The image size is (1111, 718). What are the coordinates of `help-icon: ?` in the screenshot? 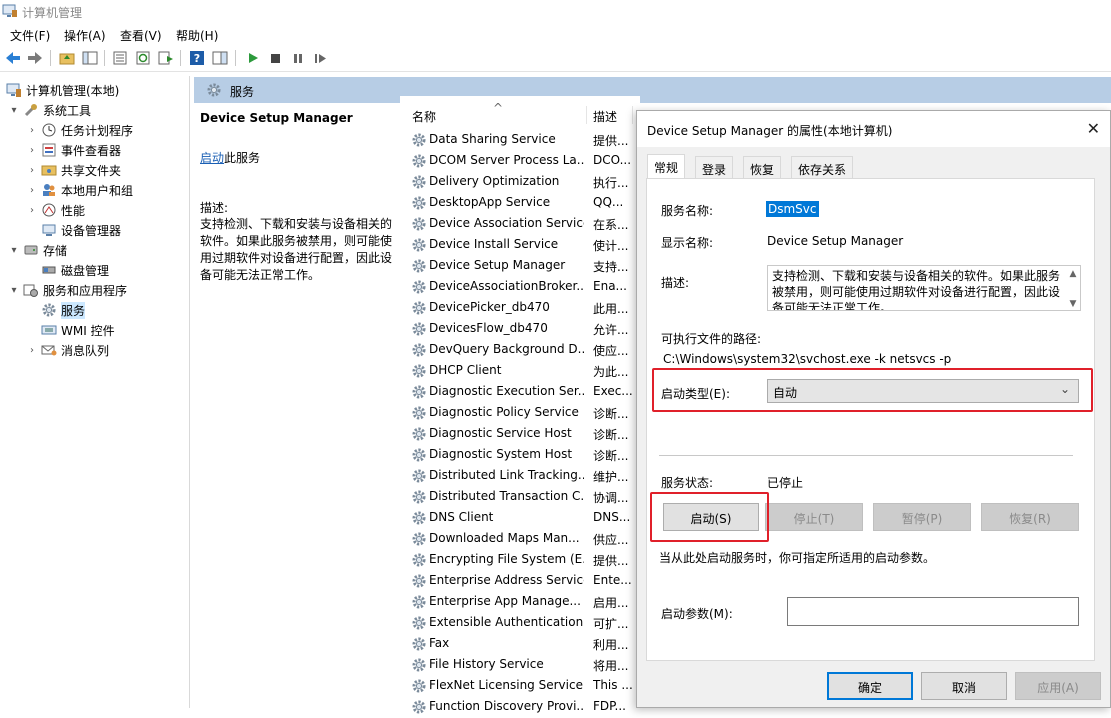 It's located at (197, 58).